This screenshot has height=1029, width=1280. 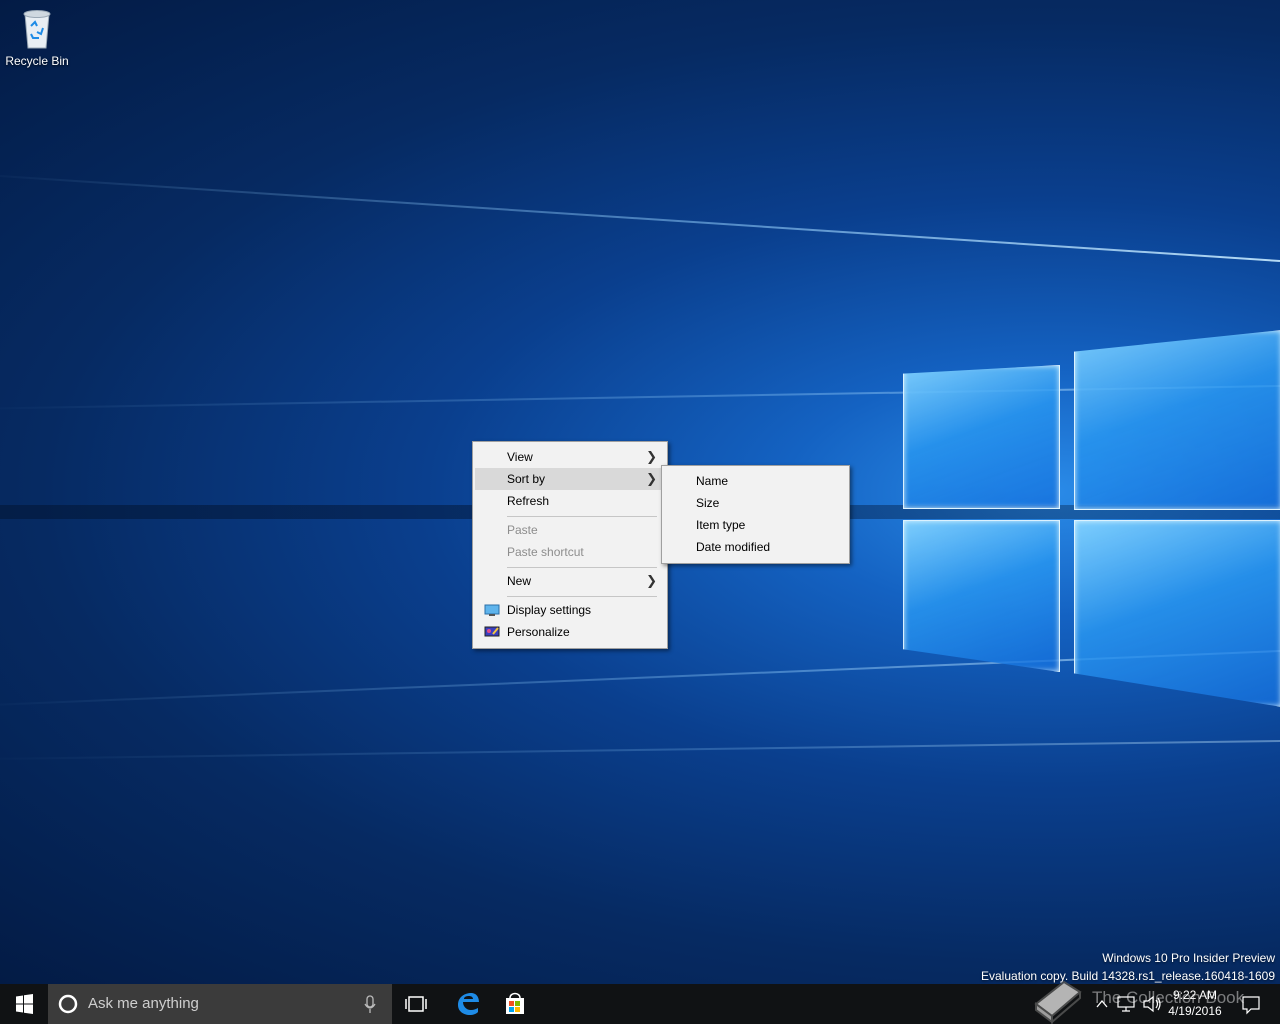 I want to click on sort-item-date-modified: Date modified, so click(x=755, y=547).